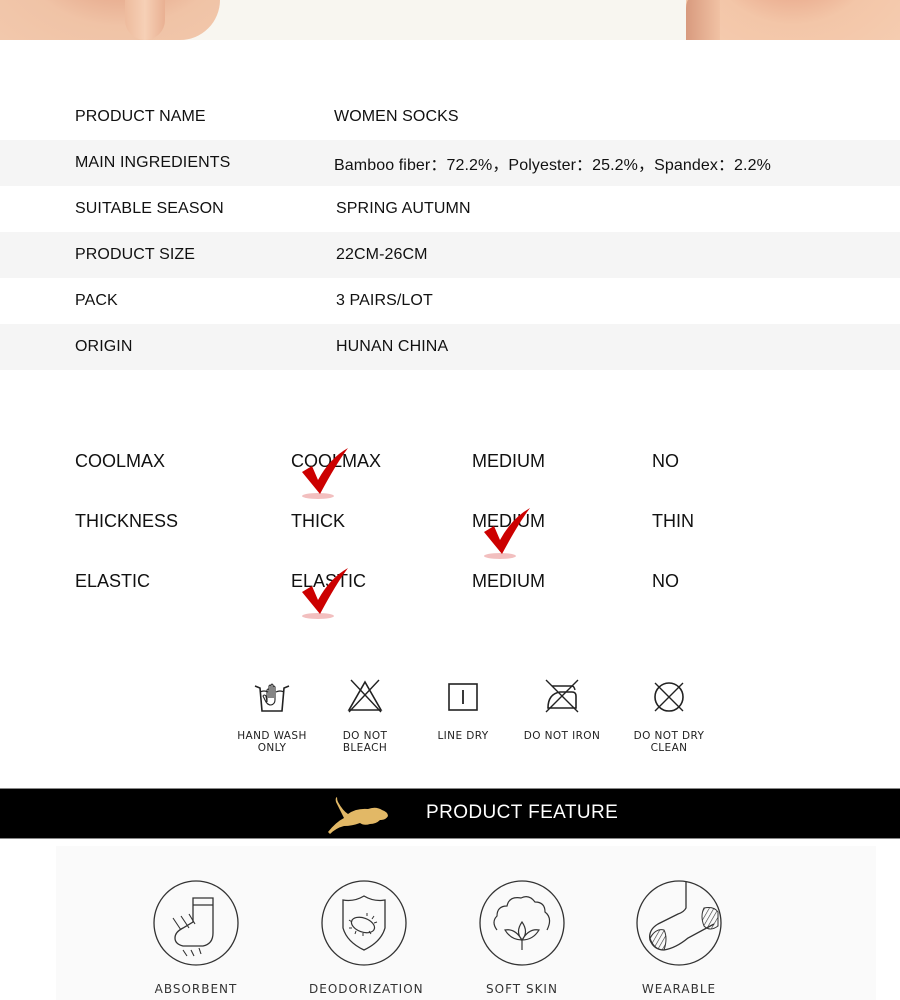 The height and width of the screenshot is (1000, 900). I want to click on spec-row: ORIGIN HUNAN CHINA, so click(450, 347).